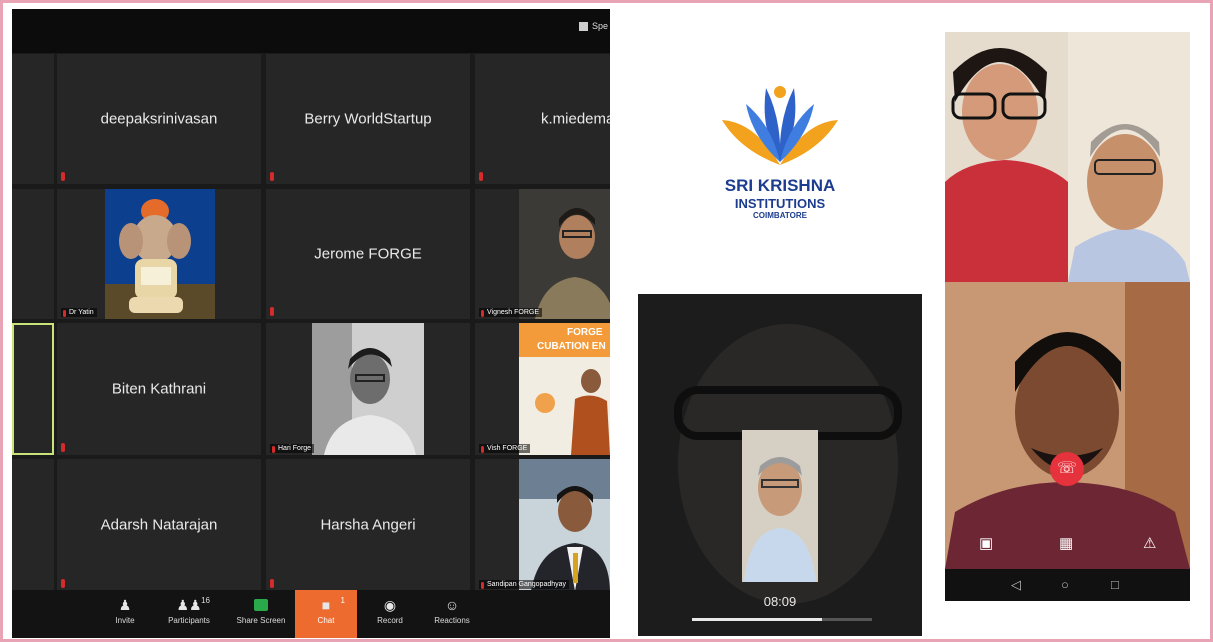 This screenshot has height=642, width=1213. I want to click on participant-label: Dr Yatin, so click(79, 312).